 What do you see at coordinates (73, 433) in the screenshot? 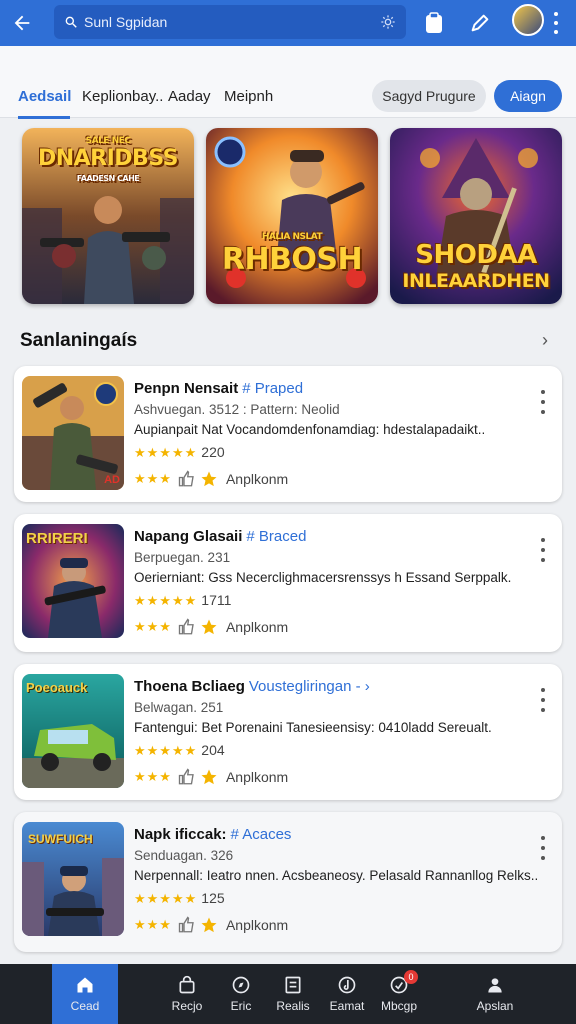
I see `app-thumbnail: AD` at bounding box center [73, 433].